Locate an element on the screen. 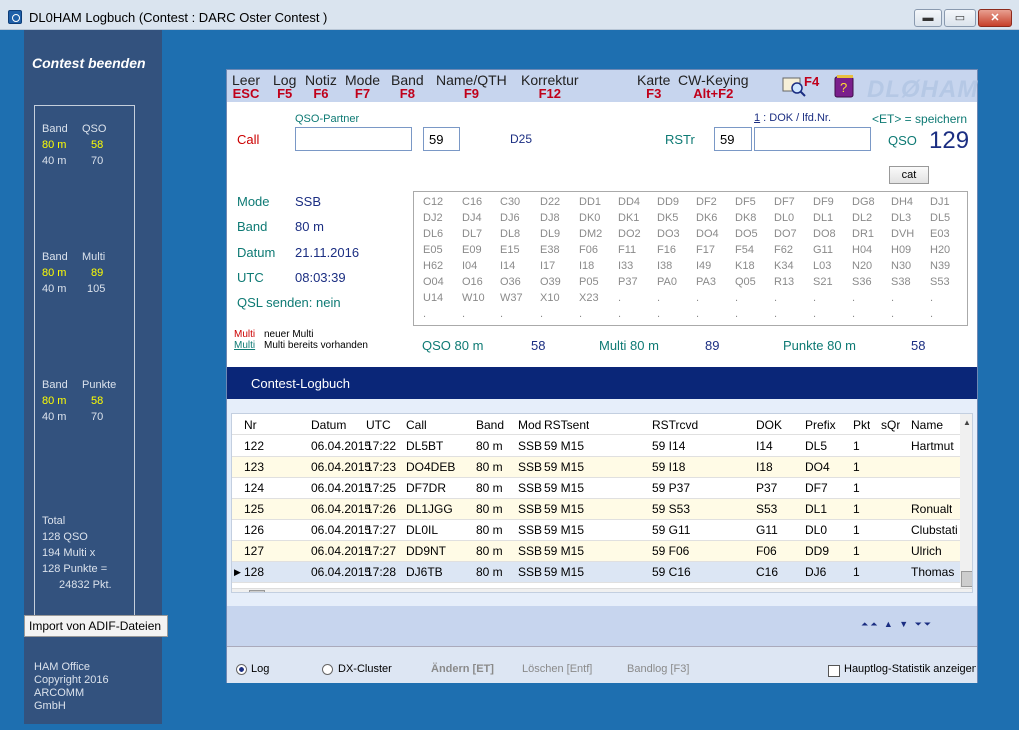 The width and height of the screenshot is (1019, 730). tb-key: F9 is located at coordinates (471, 93).